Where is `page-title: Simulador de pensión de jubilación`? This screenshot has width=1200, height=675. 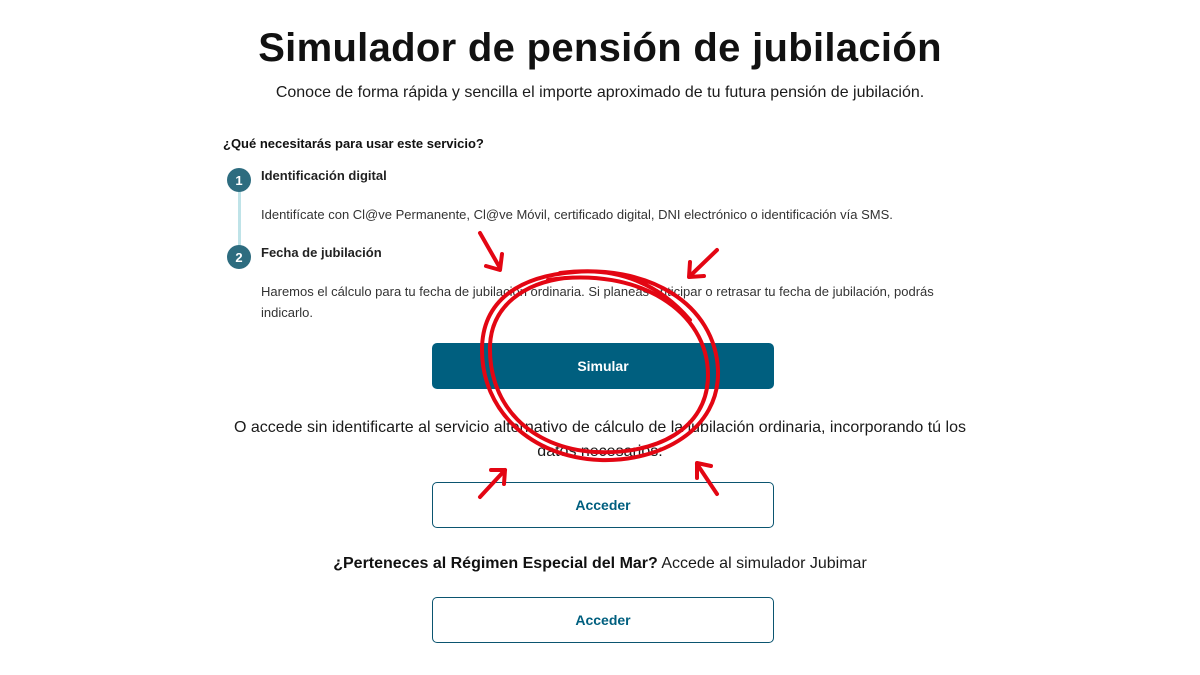
page-title: Simulador de pensión de jubilación is located at coordinates (600, 48).